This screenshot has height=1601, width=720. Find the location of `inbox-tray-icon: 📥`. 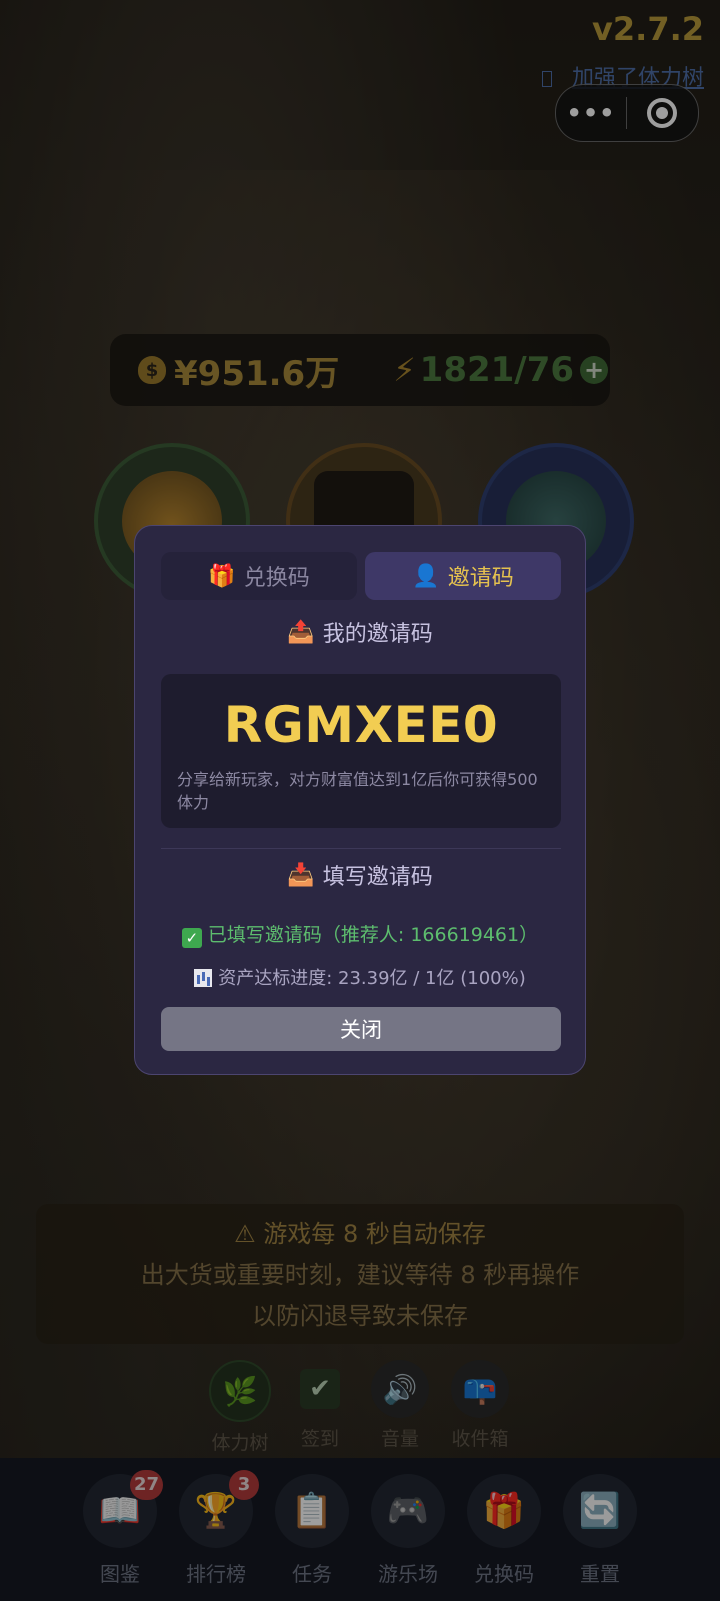

inbox-tray-icon: 📥 is located at coordinates (301, 875).